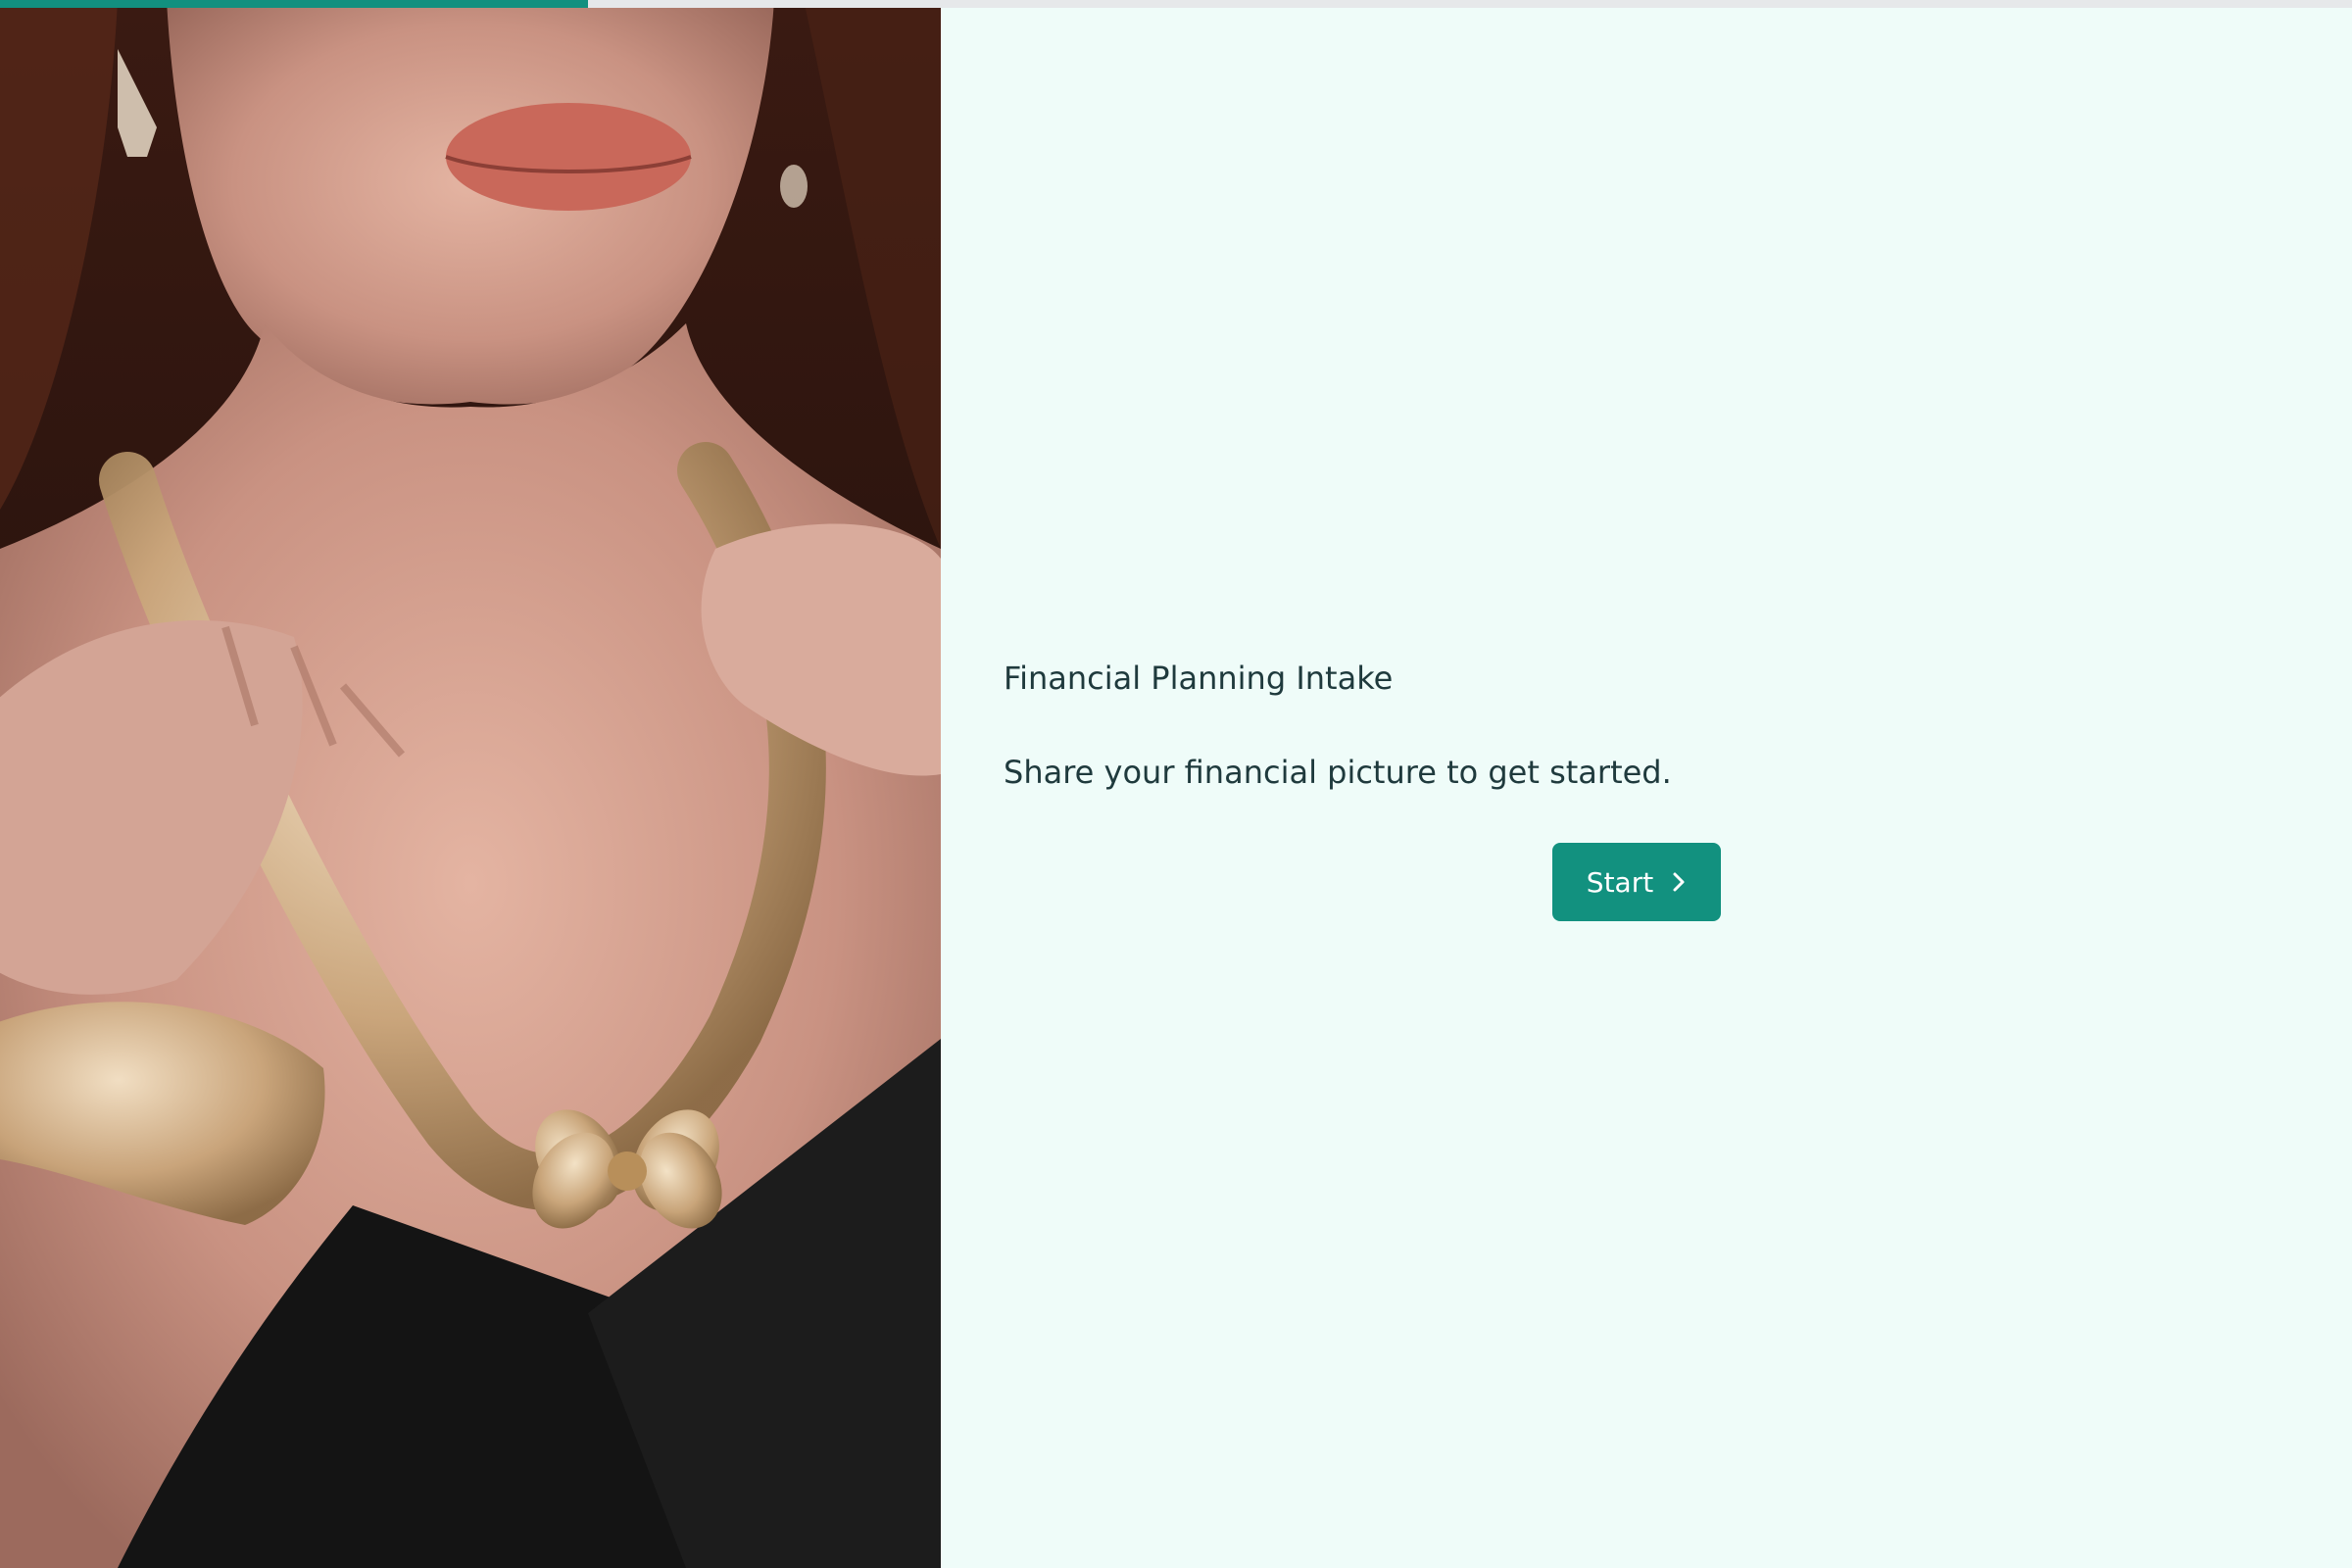  I want to click on start-button-label: Start, so click(1620, 882).